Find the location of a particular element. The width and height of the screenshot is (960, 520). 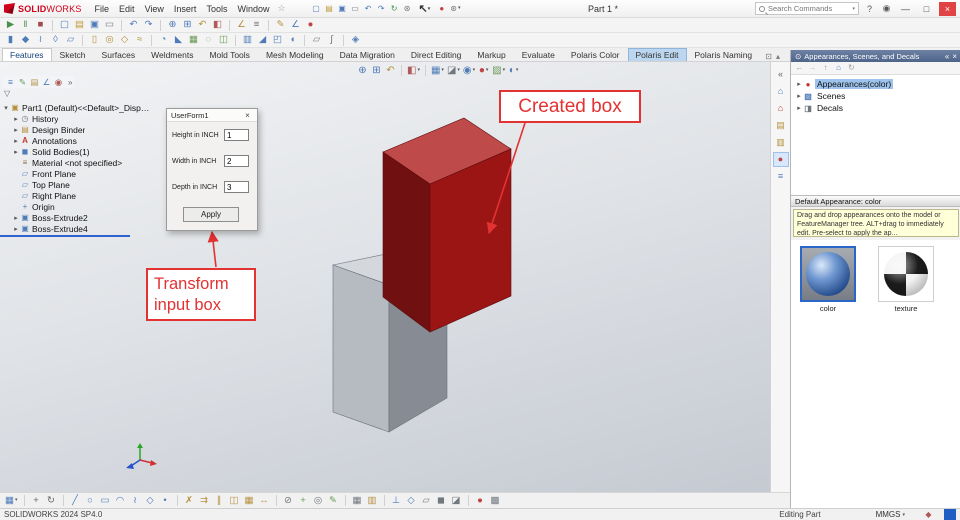

featuremanager-icon: ≡ is located at coordinates (10, 82).